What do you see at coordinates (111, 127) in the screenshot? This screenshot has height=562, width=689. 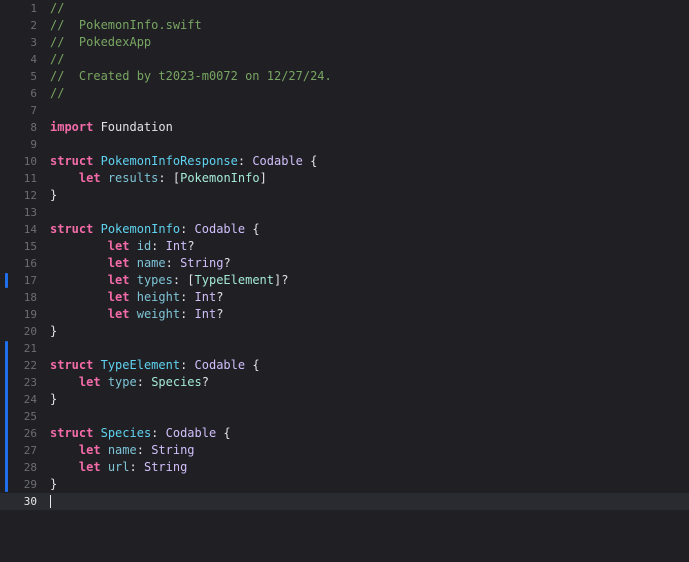 I see `code-text: import Foundation` at bounding box center [111, 127].